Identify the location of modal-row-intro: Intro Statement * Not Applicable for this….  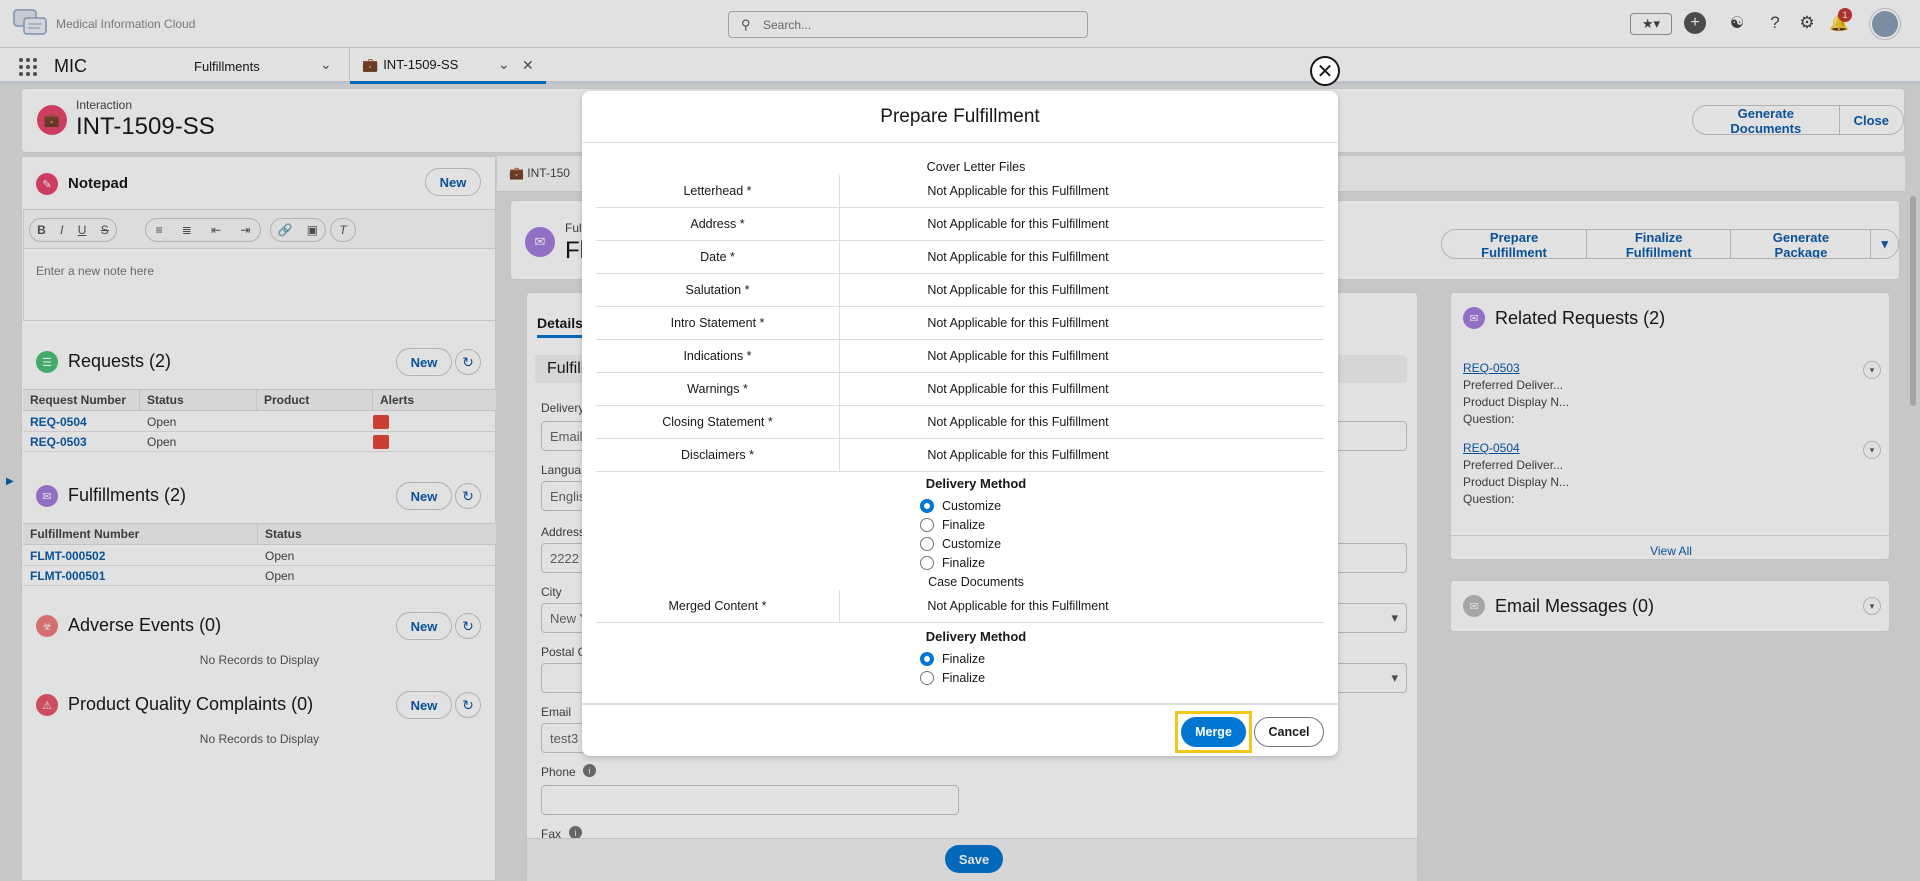
(960, 323).